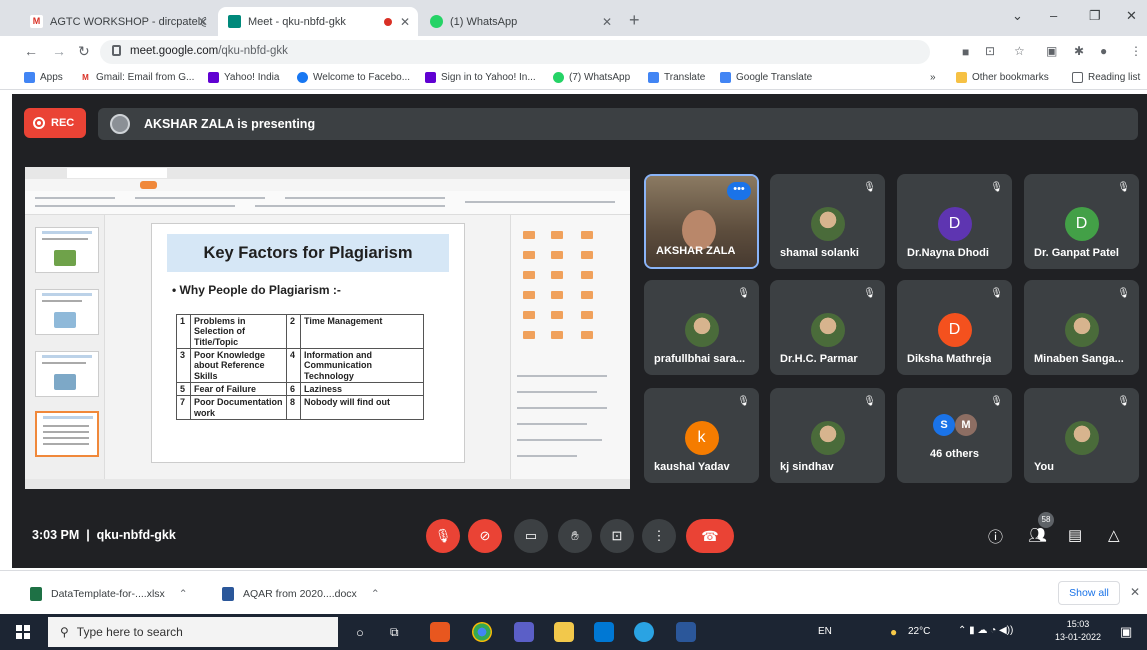  Describe the element at coordinates (710, 536) in the screenshot. I see `leave-call-button: ☎︎` at that location.